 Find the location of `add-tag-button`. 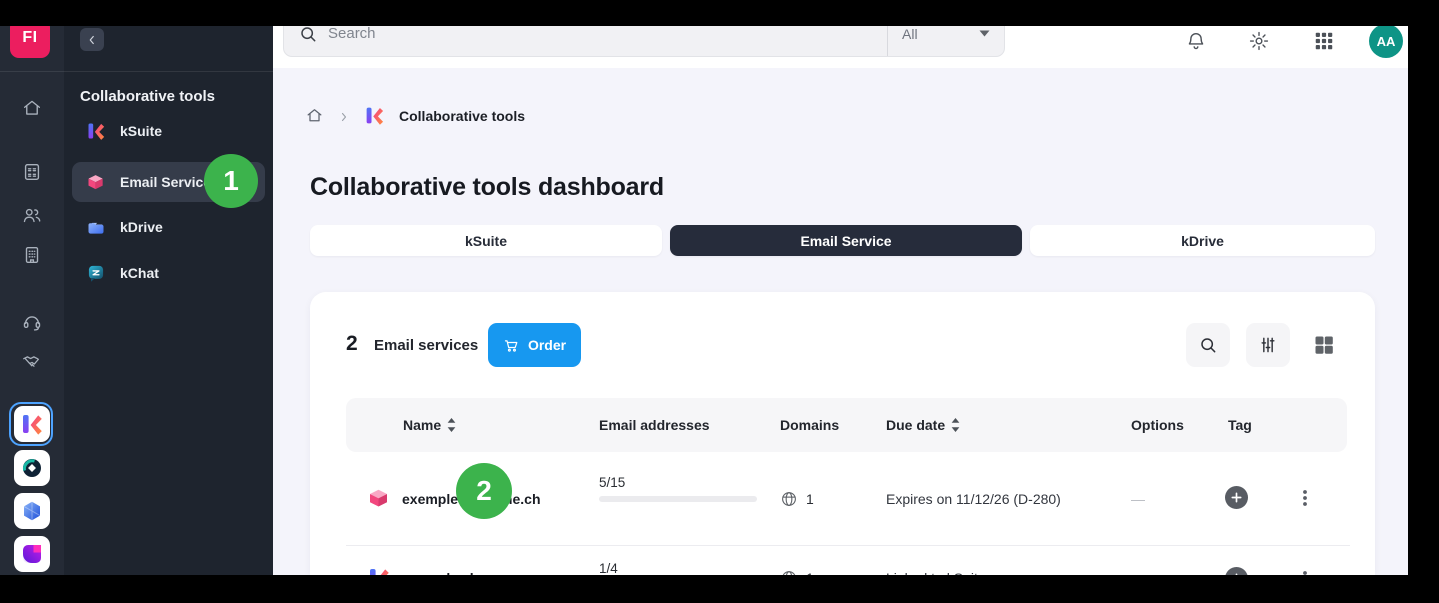

add-tag-button is located at coordinates (1236, 497).